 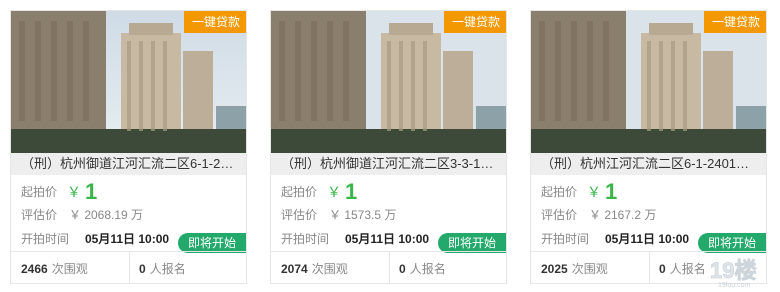 I want to click on views-stat: 2025 次围观, so click(x=574, y=267).